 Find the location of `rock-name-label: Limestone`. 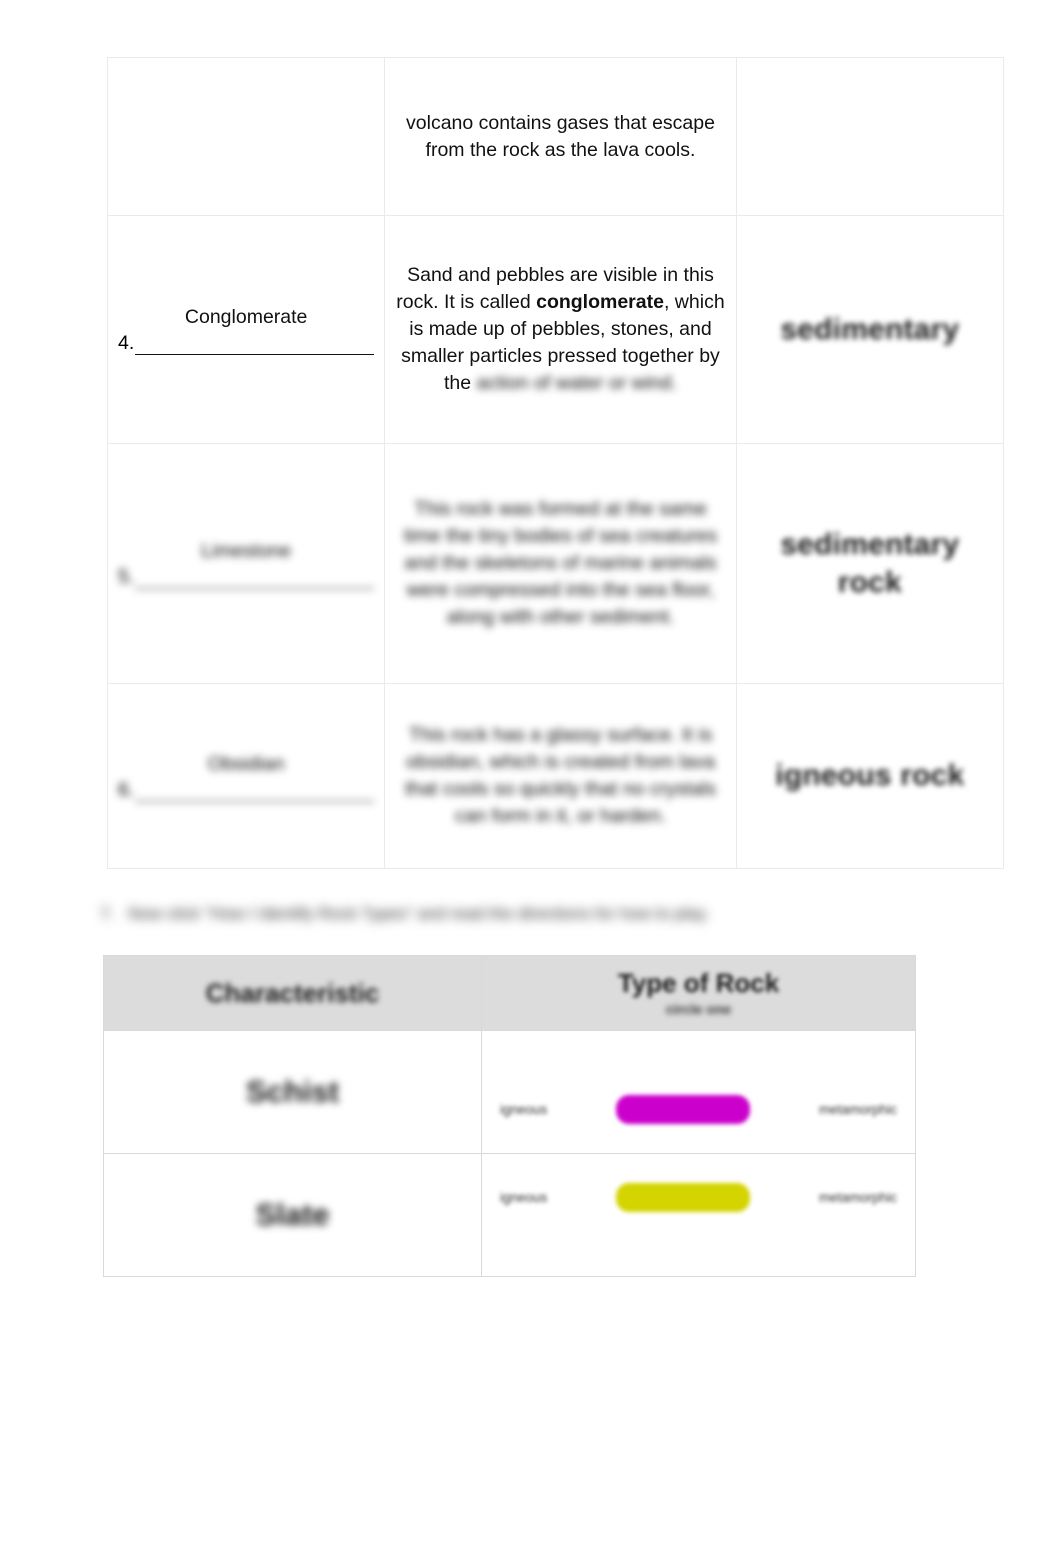

rock-name-label: Limestone is located at coordinates (246, 551).